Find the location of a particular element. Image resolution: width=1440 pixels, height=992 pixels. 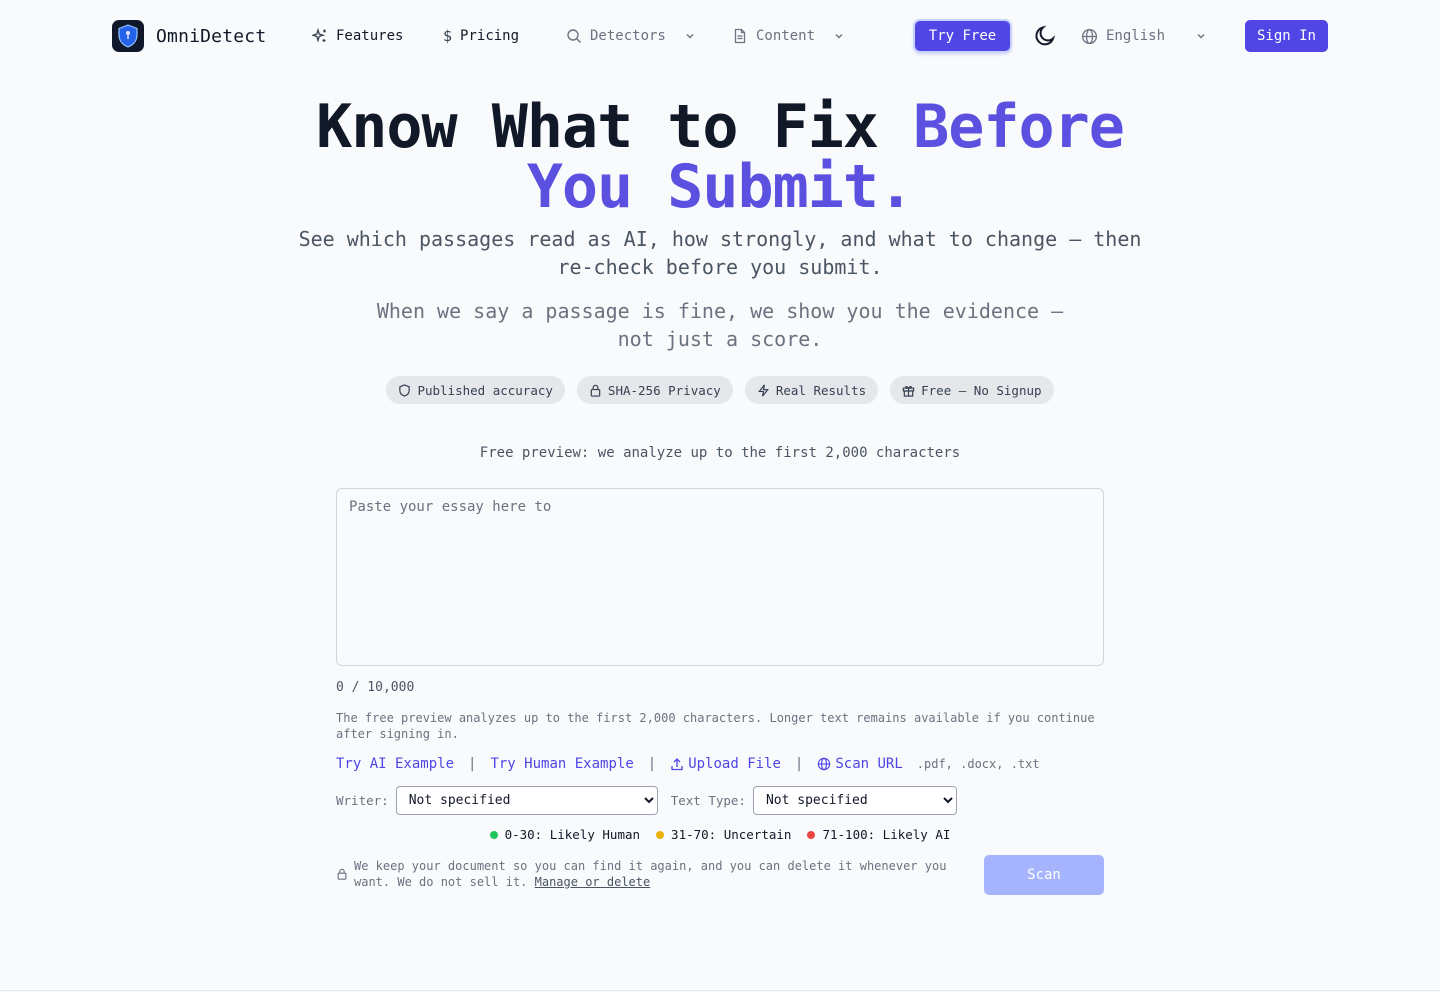

supported-formats: .pdf, .docx, .txt is located at coordinates (978, 764).